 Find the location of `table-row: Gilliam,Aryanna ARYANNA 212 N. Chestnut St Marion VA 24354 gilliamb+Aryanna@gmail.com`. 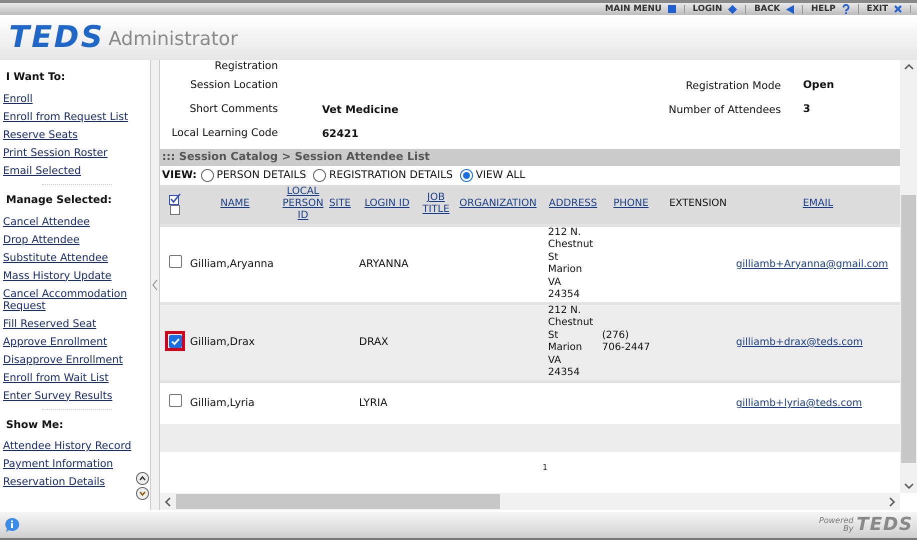

table-row: Gilliam,Aryanna ARYANNA 212 N. Chestnut St Marion VA 24354 gilliamb+Aryanna@gmail.com is located at coordinates (530, 264).